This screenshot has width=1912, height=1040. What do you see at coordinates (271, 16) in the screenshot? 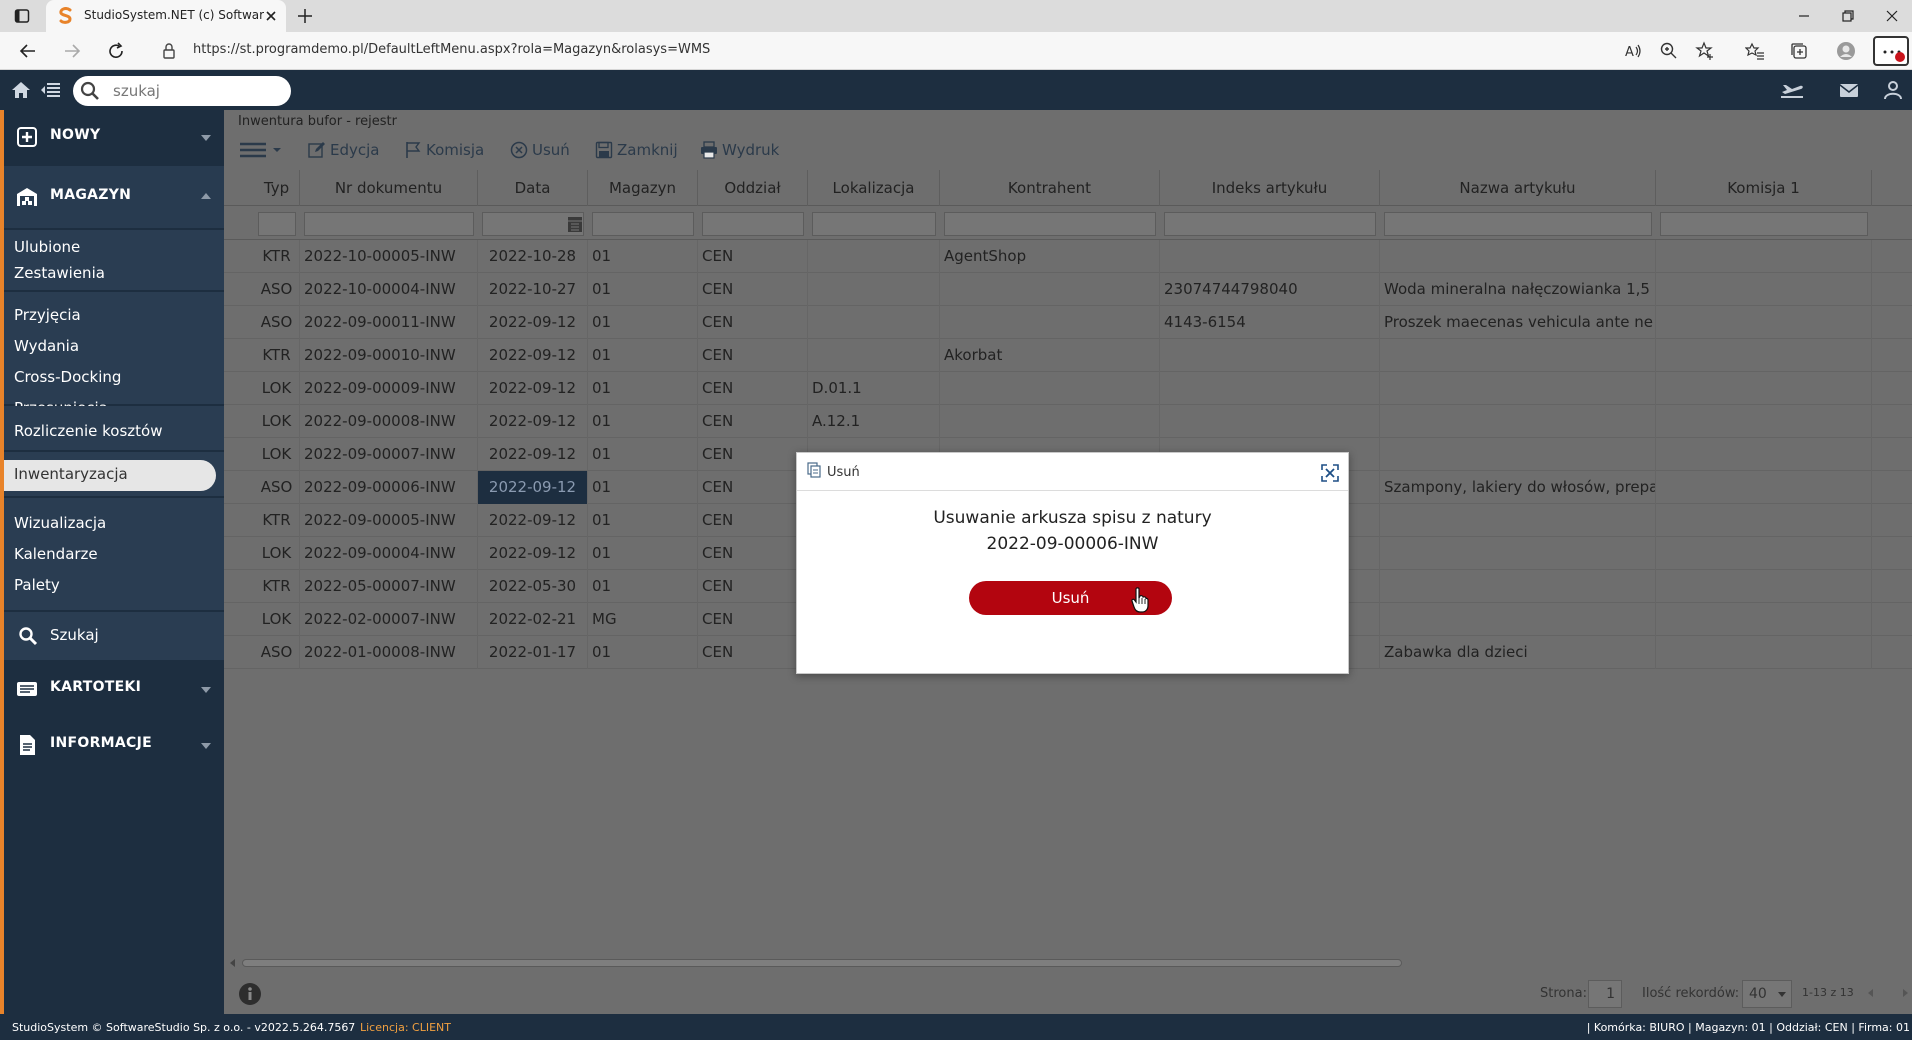
I see `tab-close-icon` at bounding box center [271, 16].